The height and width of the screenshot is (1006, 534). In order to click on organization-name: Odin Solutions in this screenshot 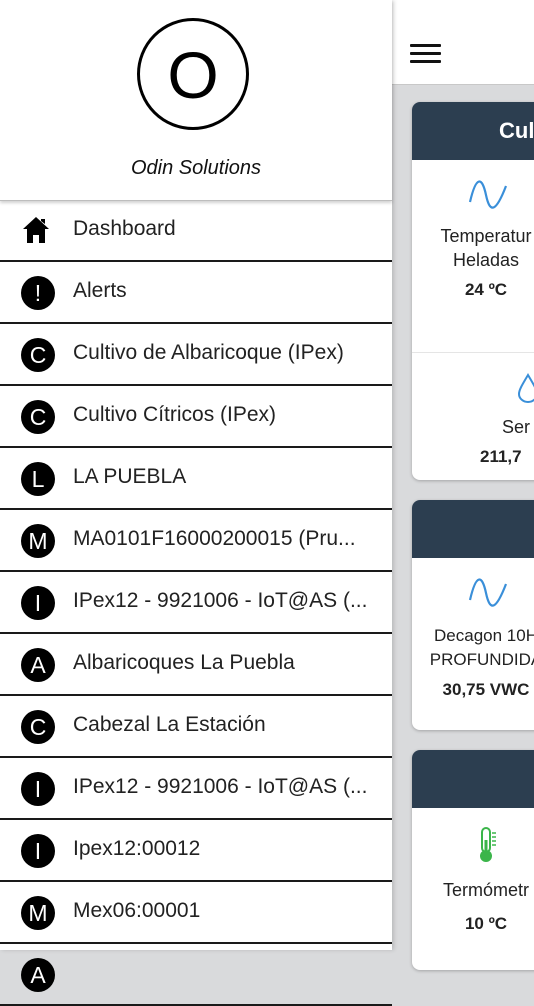, I will do `click(196, 168)`.